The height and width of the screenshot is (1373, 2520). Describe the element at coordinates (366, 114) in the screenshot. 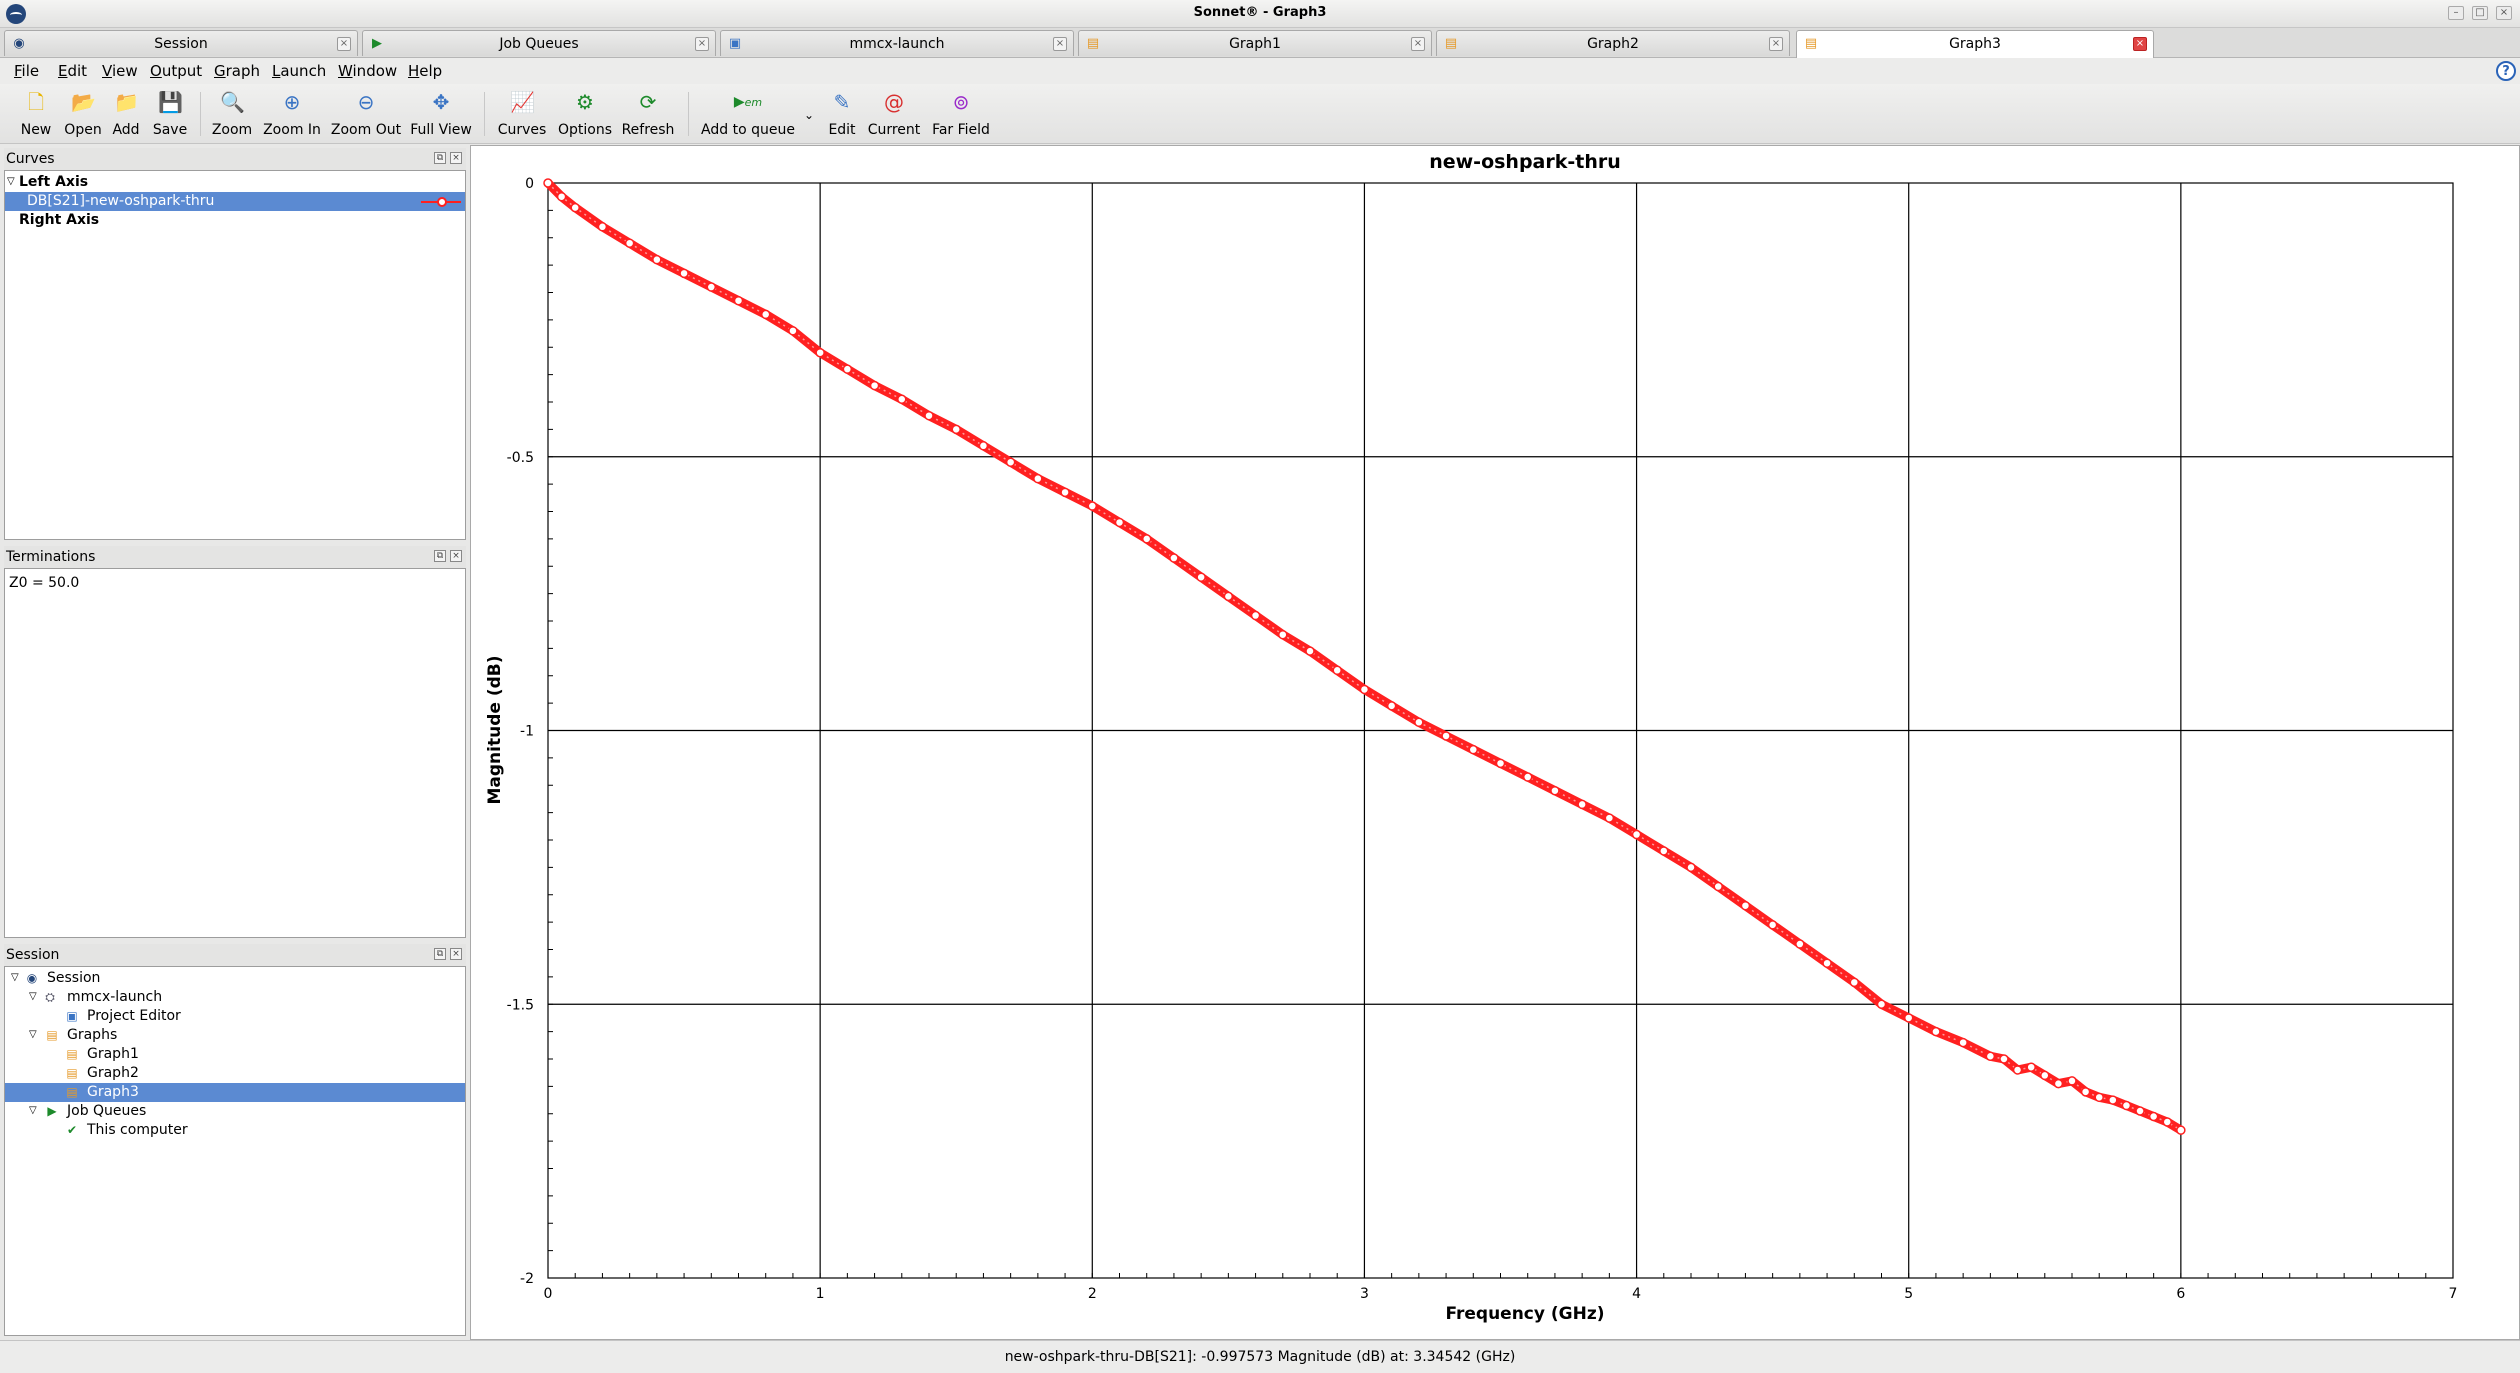

I see `zoom-out-button: ⊖ Zoom Out` at that location.